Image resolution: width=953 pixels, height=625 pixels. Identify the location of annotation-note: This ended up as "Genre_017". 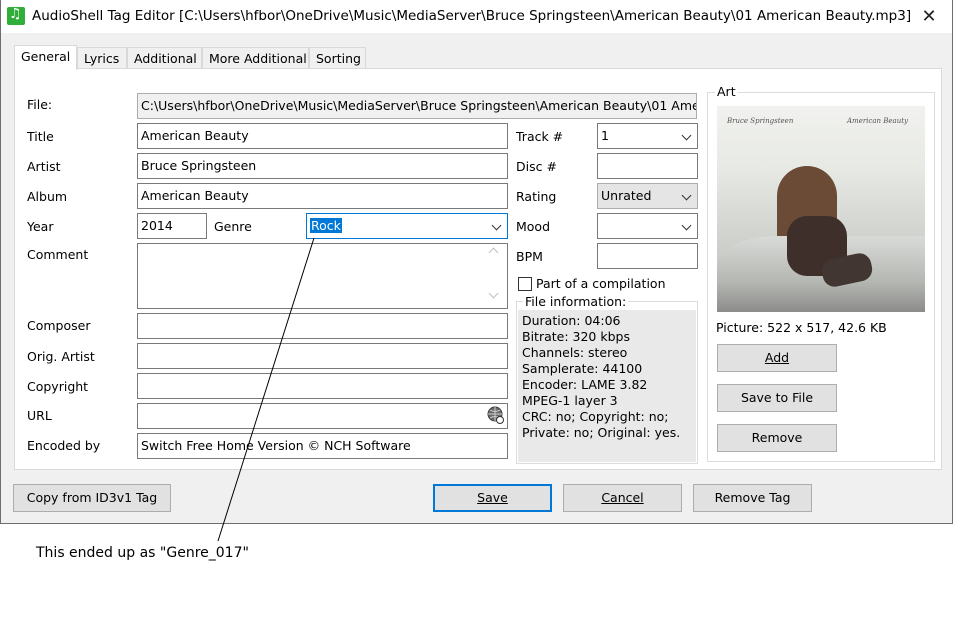
(142, 553).